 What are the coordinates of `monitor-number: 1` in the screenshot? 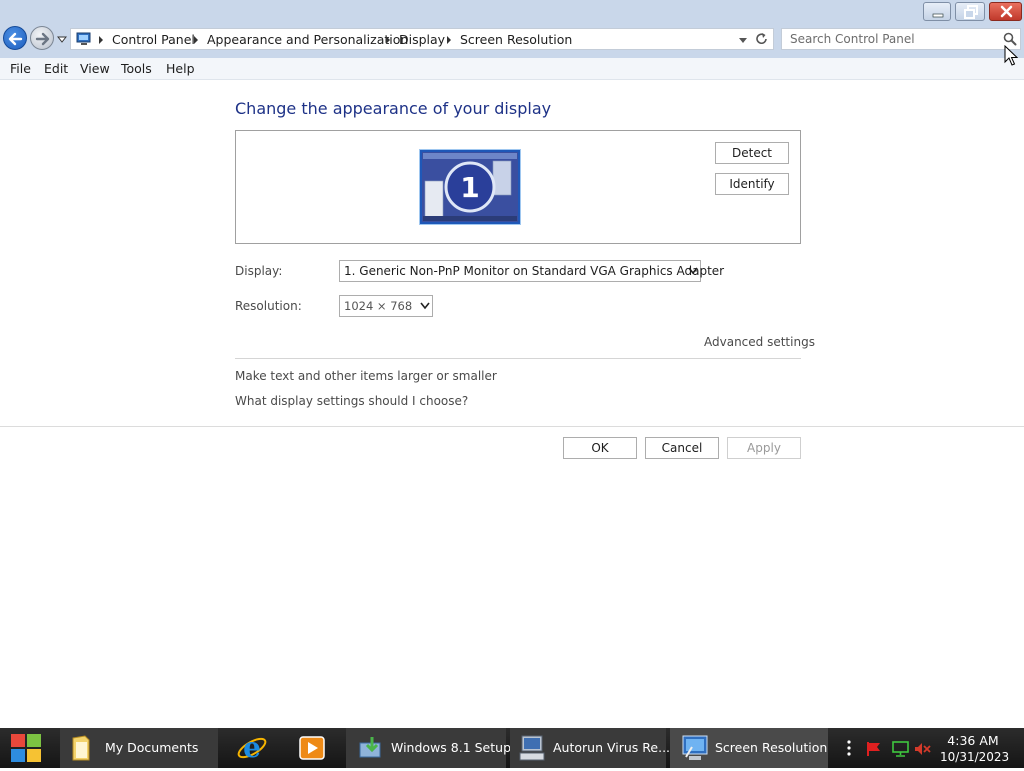 It's located at (469, 187).